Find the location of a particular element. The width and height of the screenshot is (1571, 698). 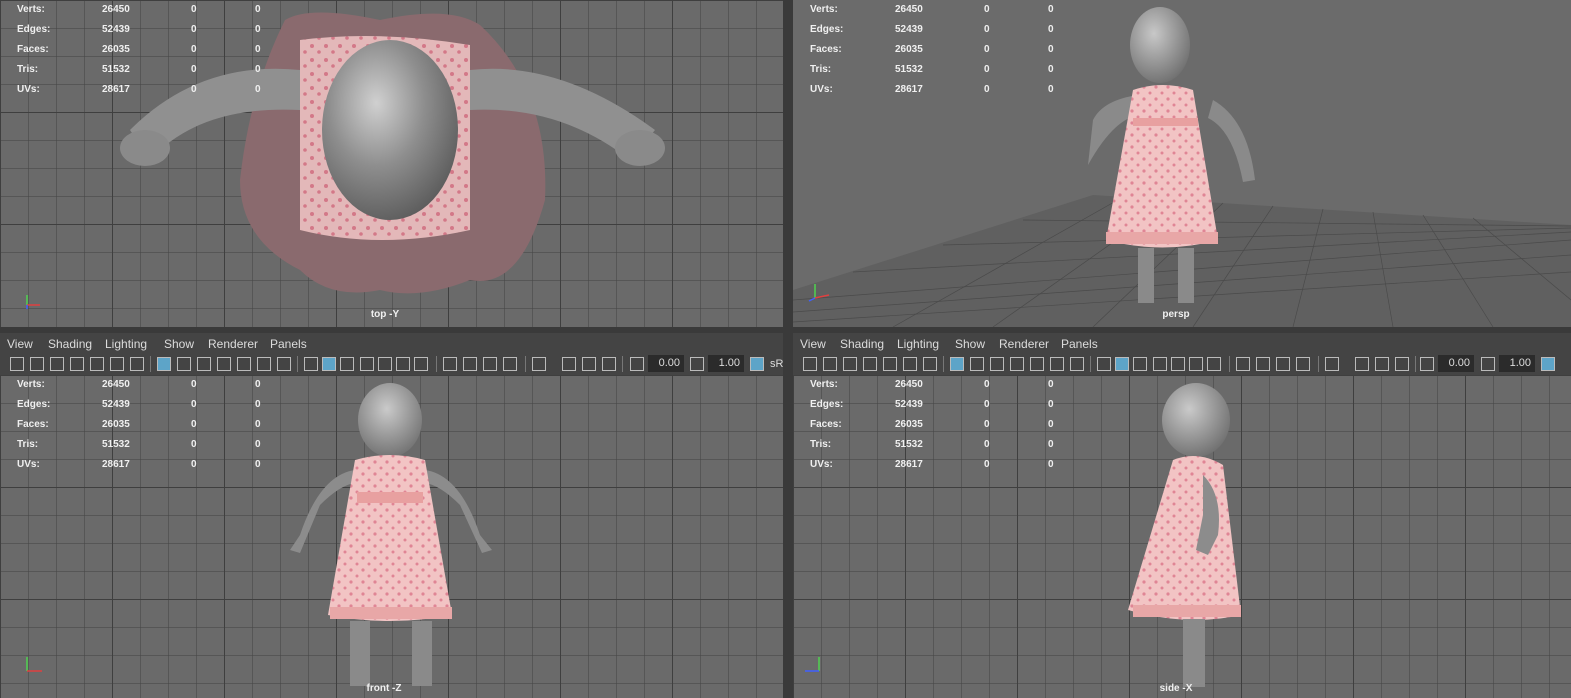

viewport-divider-horizontal is located at coordinates (785, 330).